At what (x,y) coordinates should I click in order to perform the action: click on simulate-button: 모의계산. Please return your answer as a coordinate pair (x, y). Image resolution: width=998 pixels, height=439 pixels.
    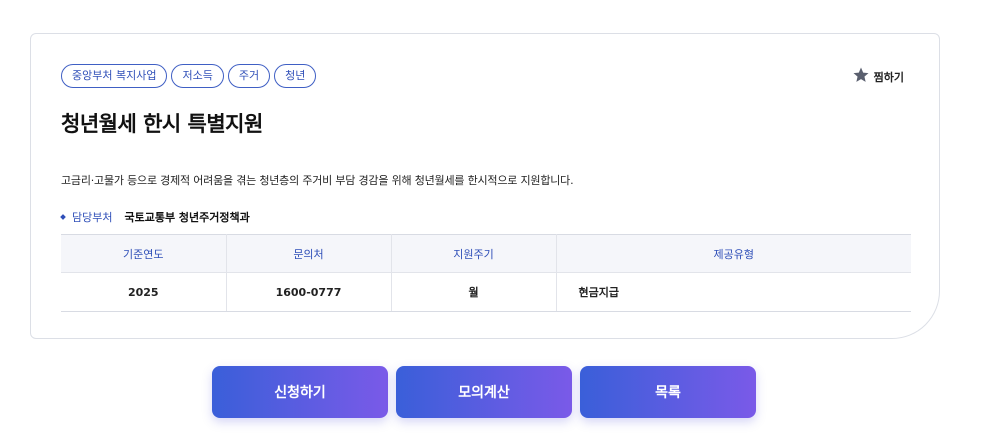
    Looking at the image, I should click on (484, 392).